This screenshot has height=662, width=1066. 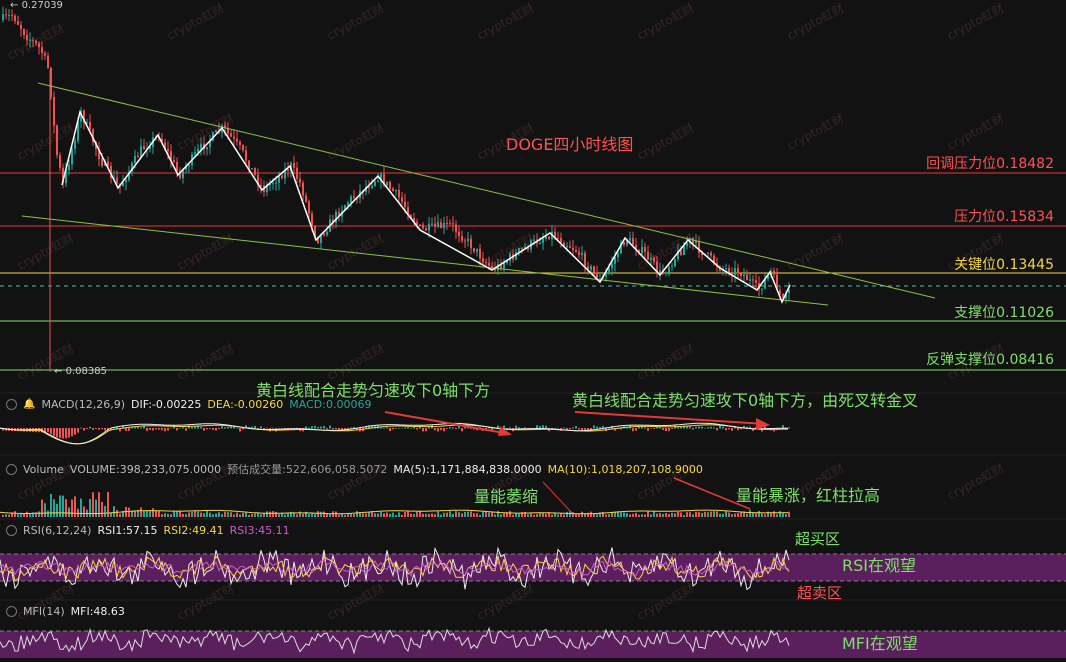 What do you see at coordinates (43, 469) in the screenshot?
I see `volume-name: Volume` at bounding box center [43, 469].